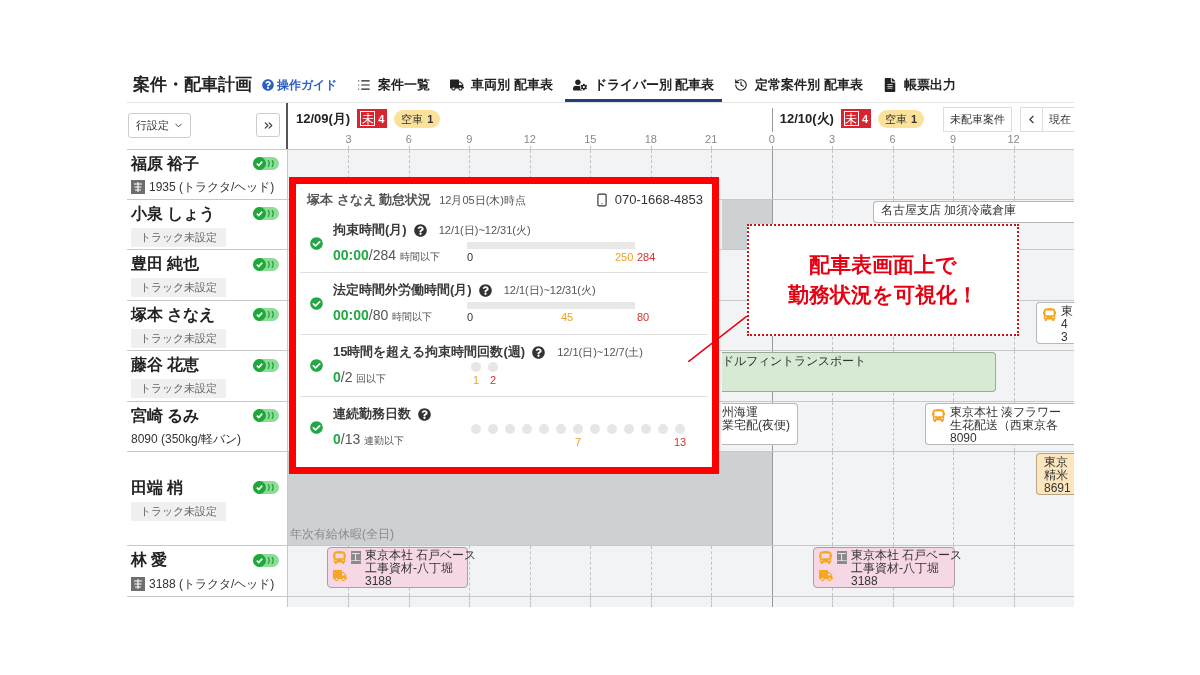 This screenshot has width=1200, height=675. I want to click on empty-vehicle-label: 空車, so click(412, 119).